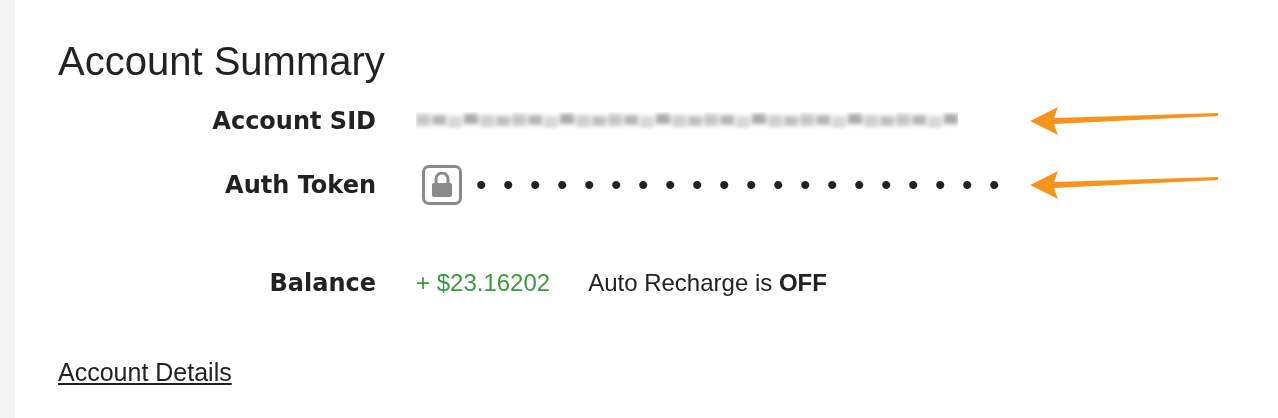  I want to click on lock-button, so click(442, 185).